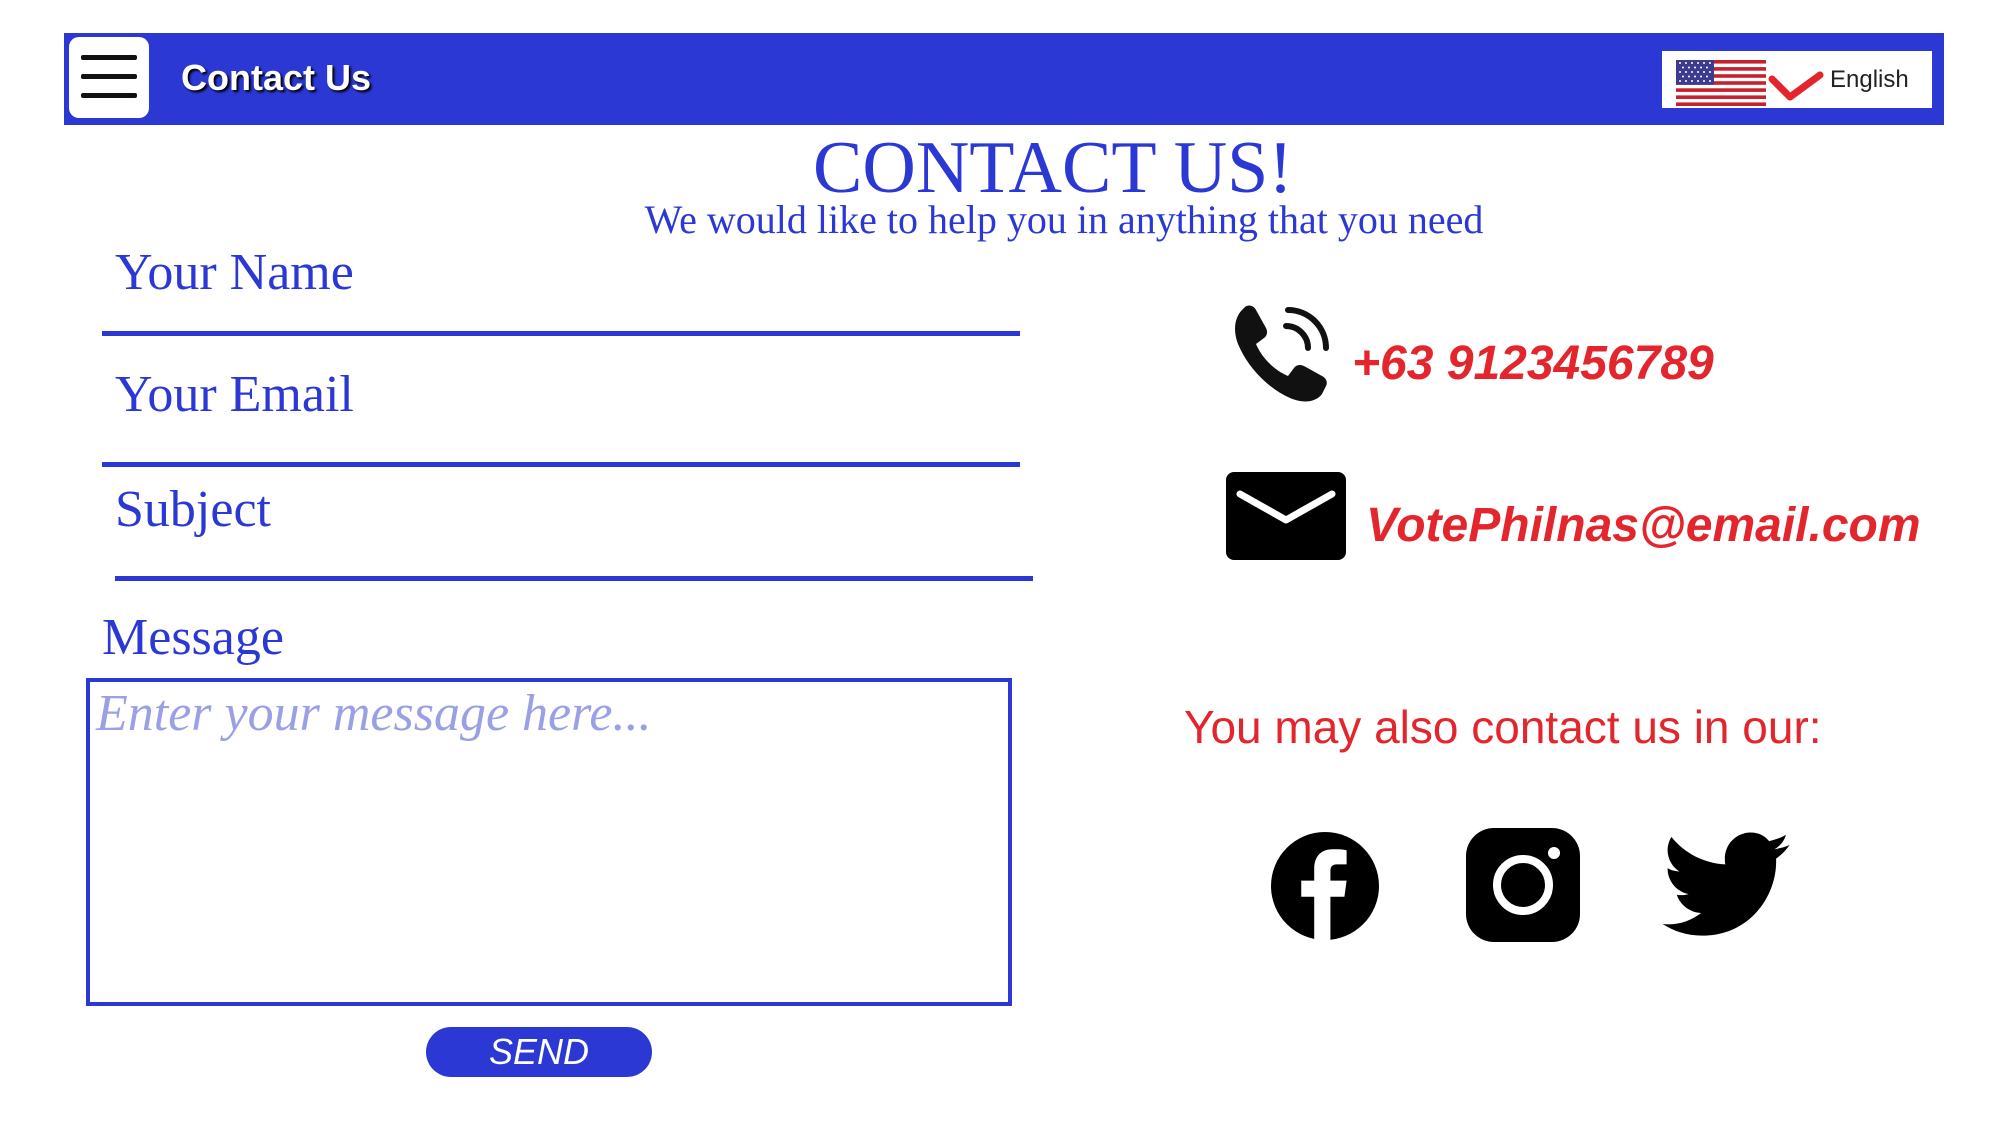  Describe the element at coordinates (276, 77) in the screenshot. I see `header-title: Contact Us` at that location.